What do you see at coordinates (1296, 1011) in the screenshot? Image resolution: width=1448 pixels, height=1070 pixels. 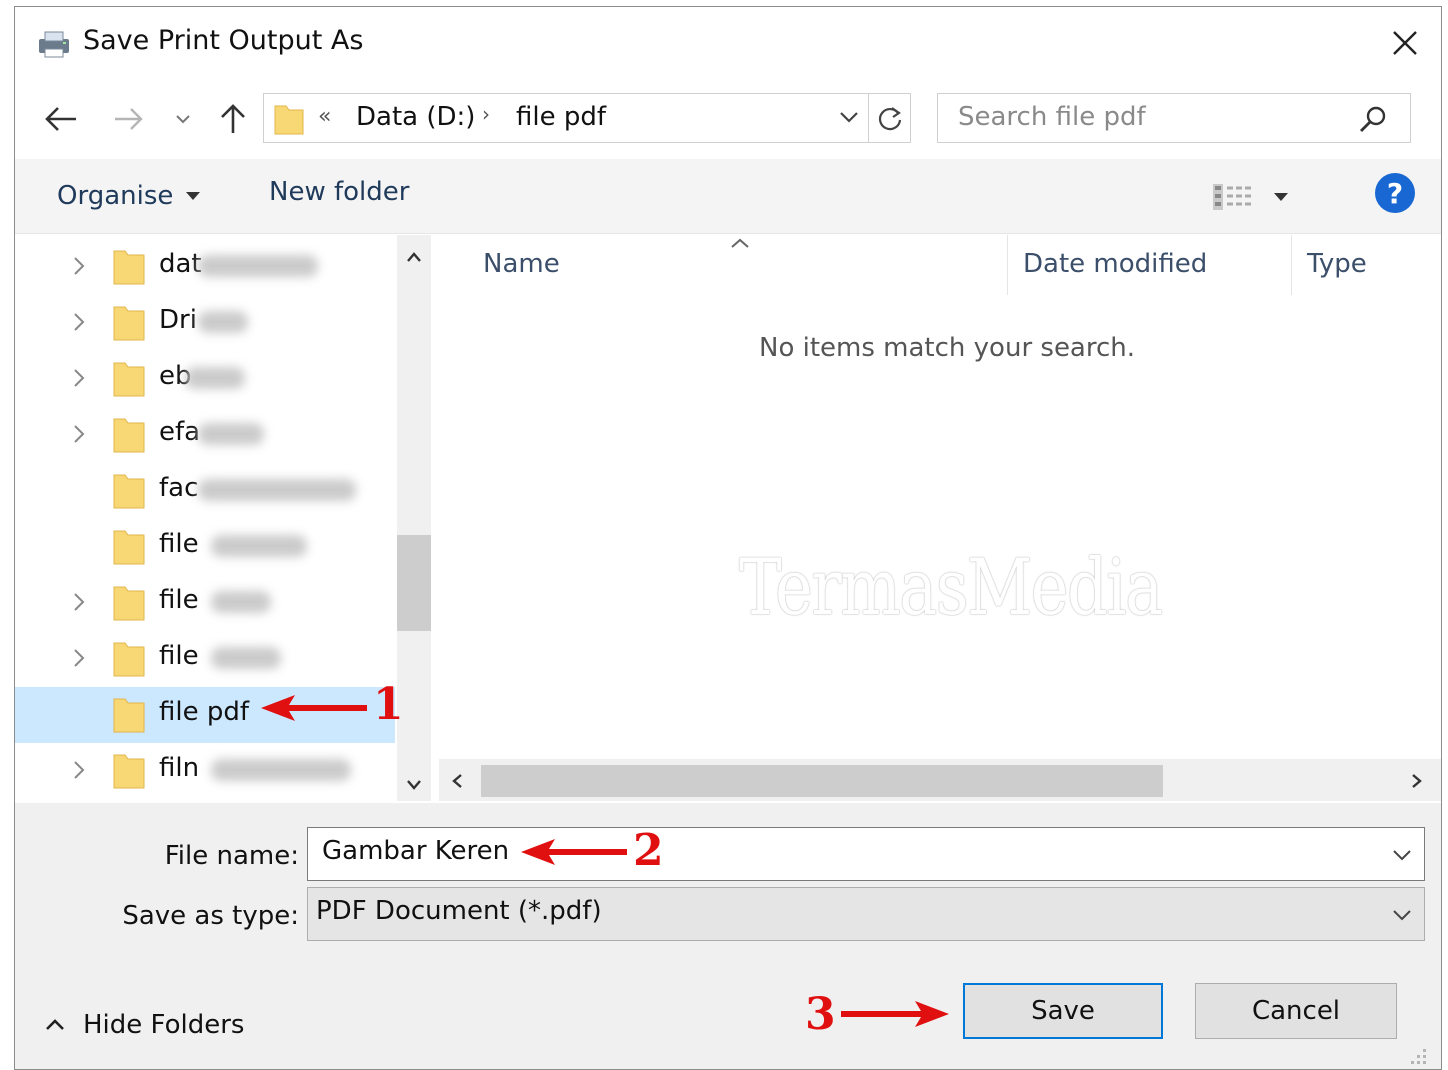 I see `cancel-button: Cancel` at bounding box center [1296, 1011].